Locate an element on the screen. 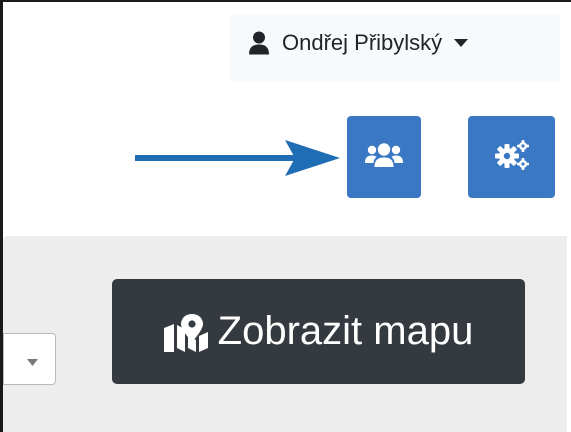 Image resolution: width=571 pixels, height=432 pixels. user-name: Ondřej Přibylský is located at coordinates (362, 42).